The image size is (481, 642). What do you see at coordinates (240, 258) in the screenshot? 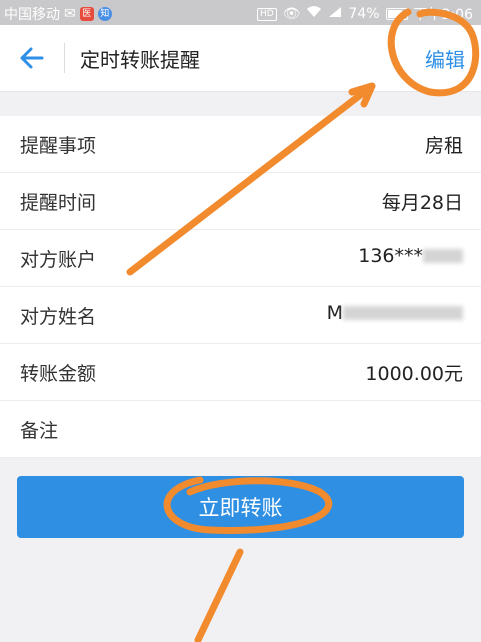
I see `detail-row-account: 对方账户 136***` at bounding box center [240, 258].